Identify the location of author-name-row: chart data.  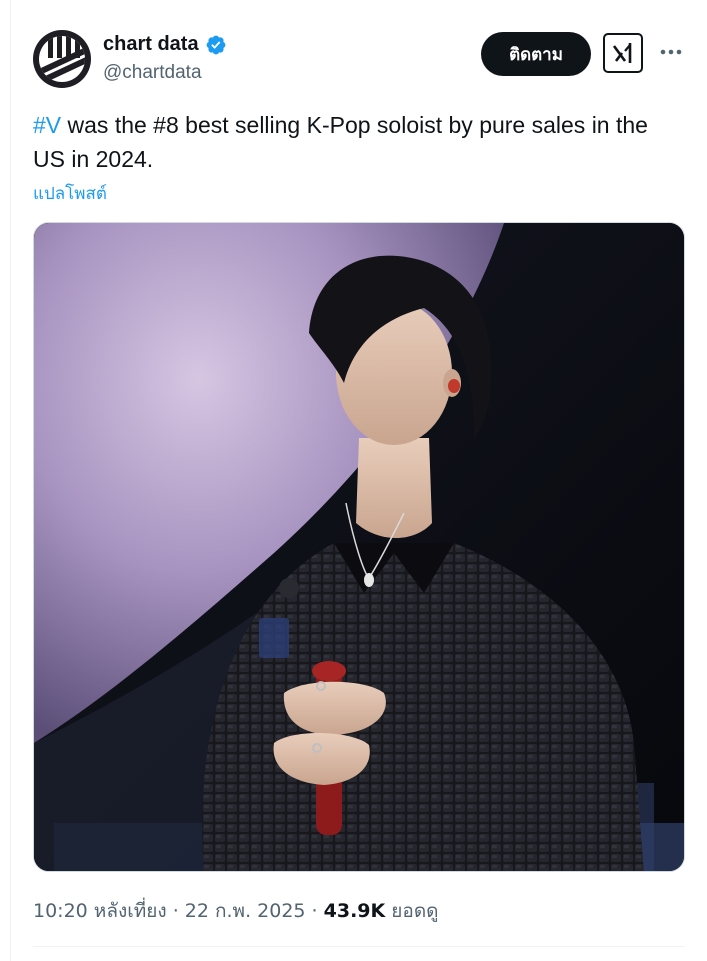
(165, 44).